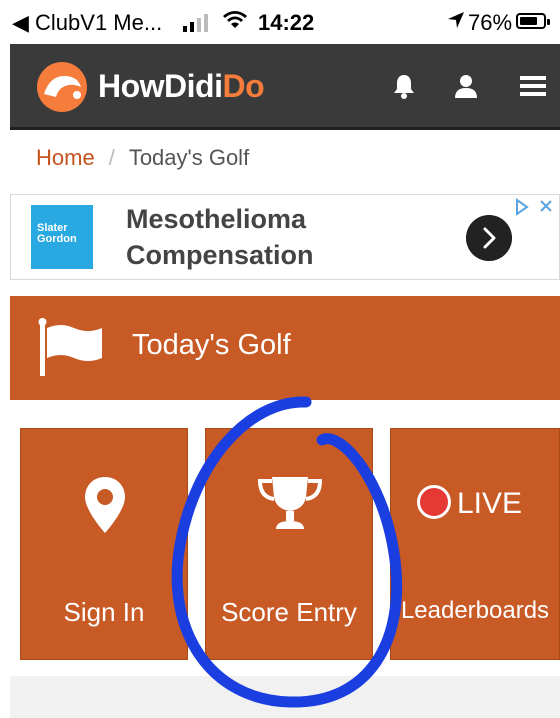 Image resolution: width=560 pixels, height=718 pixels. Describe the element at coordinates (57, 233) in the screenshot. I see `advertiser-logo-text: Slater Gordon` at that location.